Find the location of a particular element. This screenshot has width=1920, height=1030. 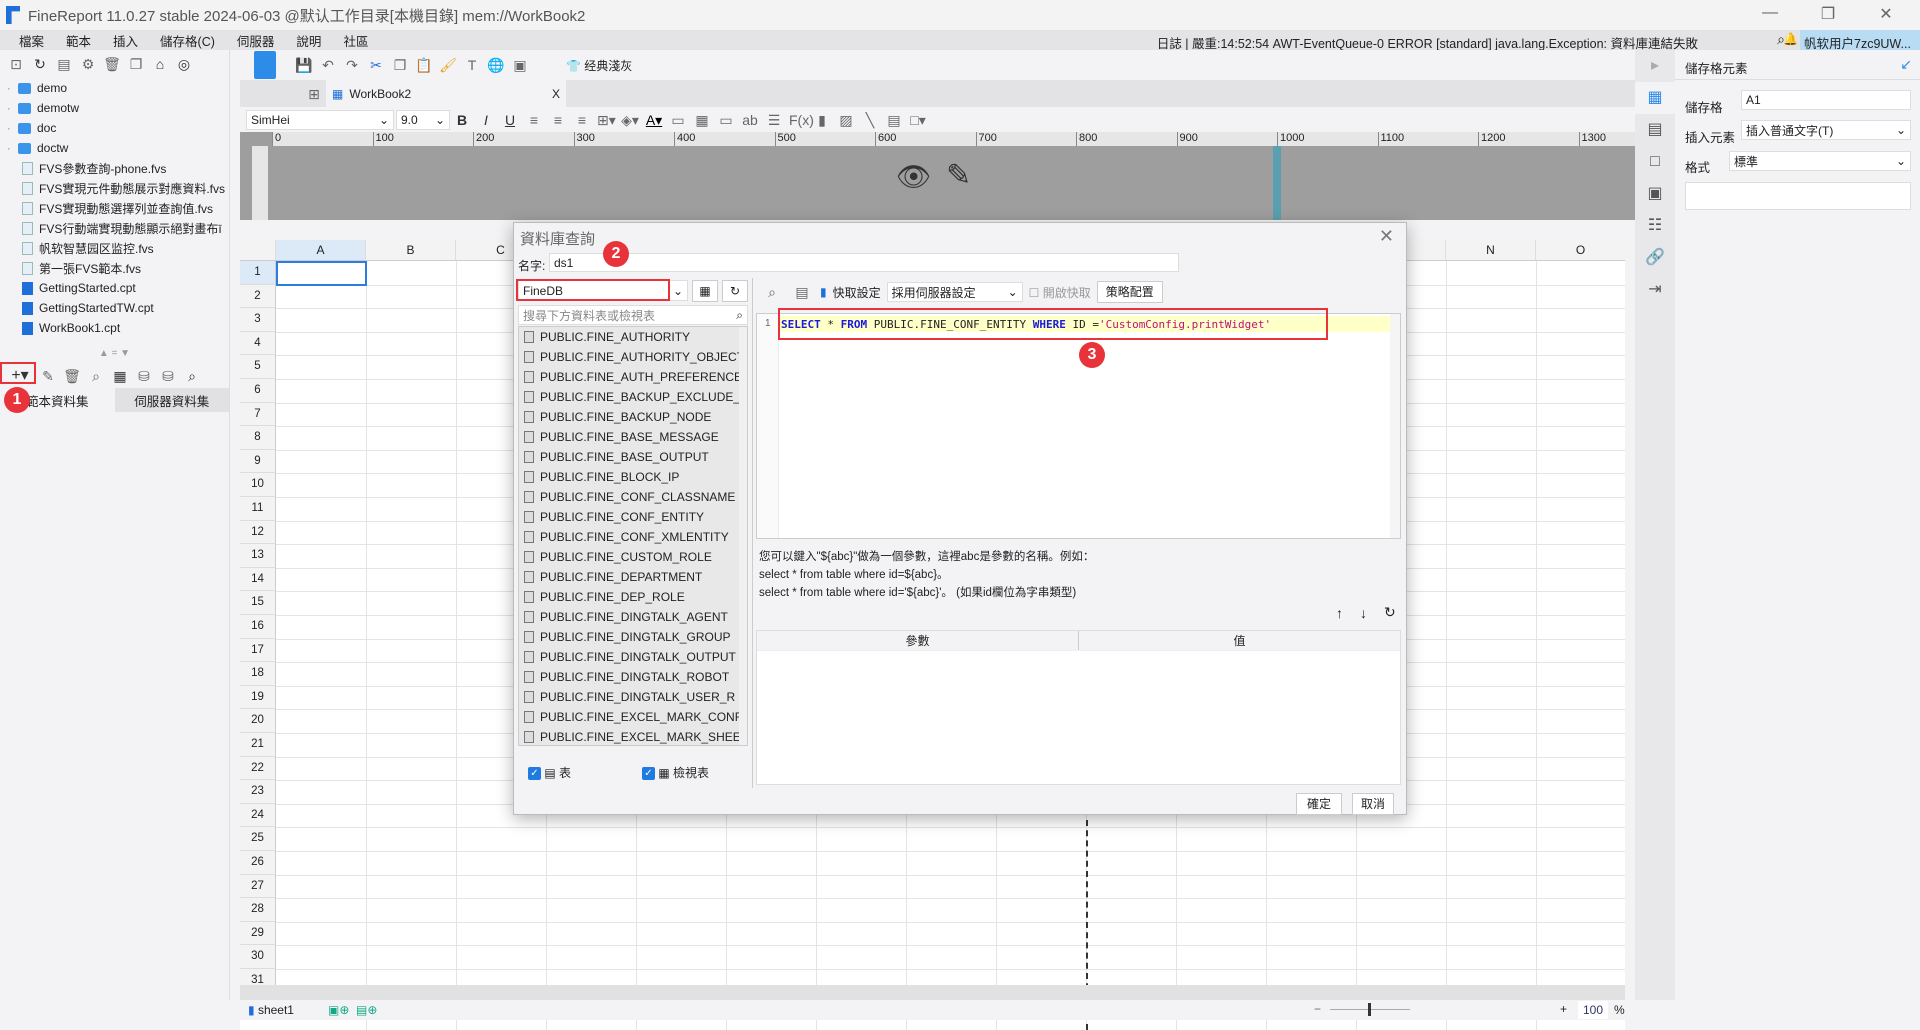

slash-icon: ╲ is located at coordinates (870, 120).